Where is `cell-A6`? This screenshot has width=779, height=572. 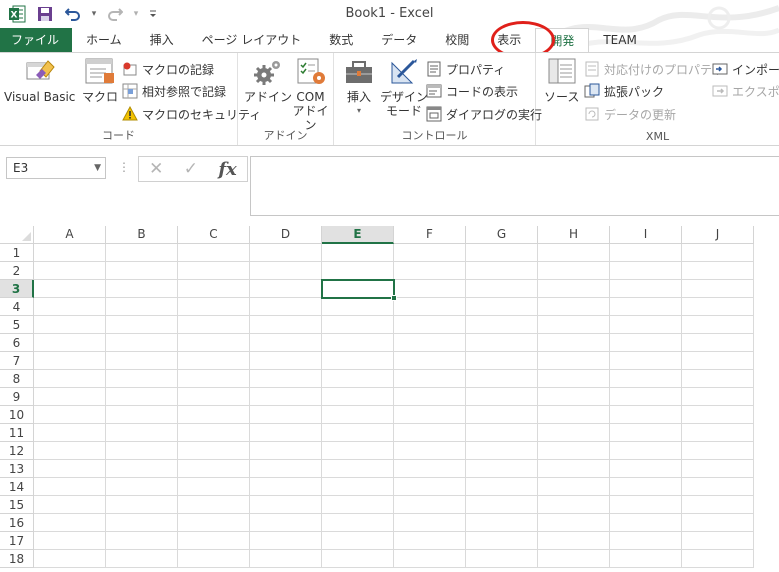
cell-A6 is located at coordinates (70, 343).